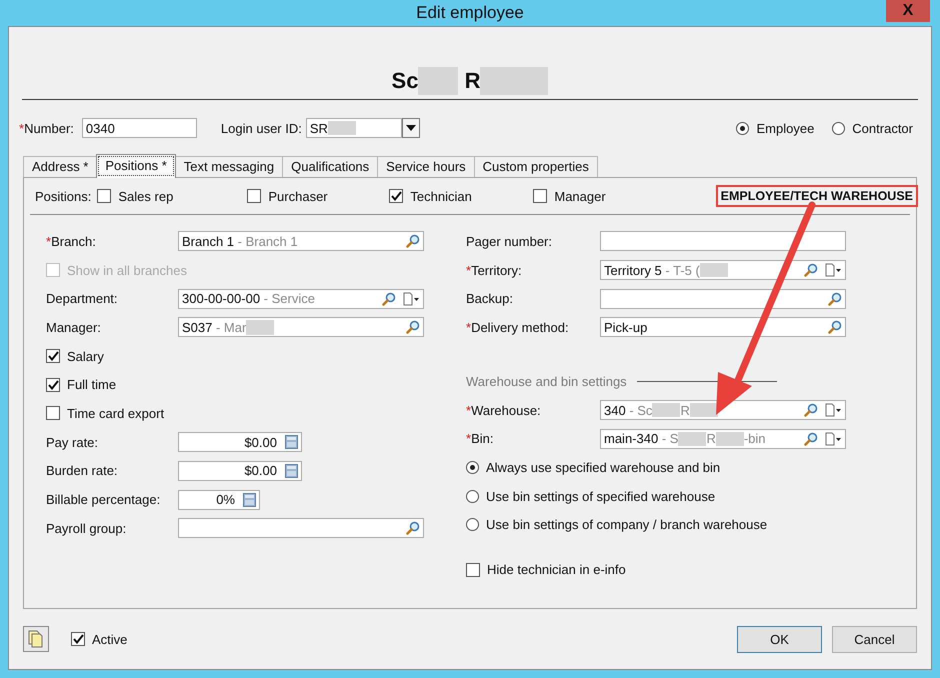 The image size is (940, 678). What do you see at coordinates (627, 524) in the screenshot?
I see `radio-label: Use bin settings of company / branch warehouse` at bounding box center [627, 524].